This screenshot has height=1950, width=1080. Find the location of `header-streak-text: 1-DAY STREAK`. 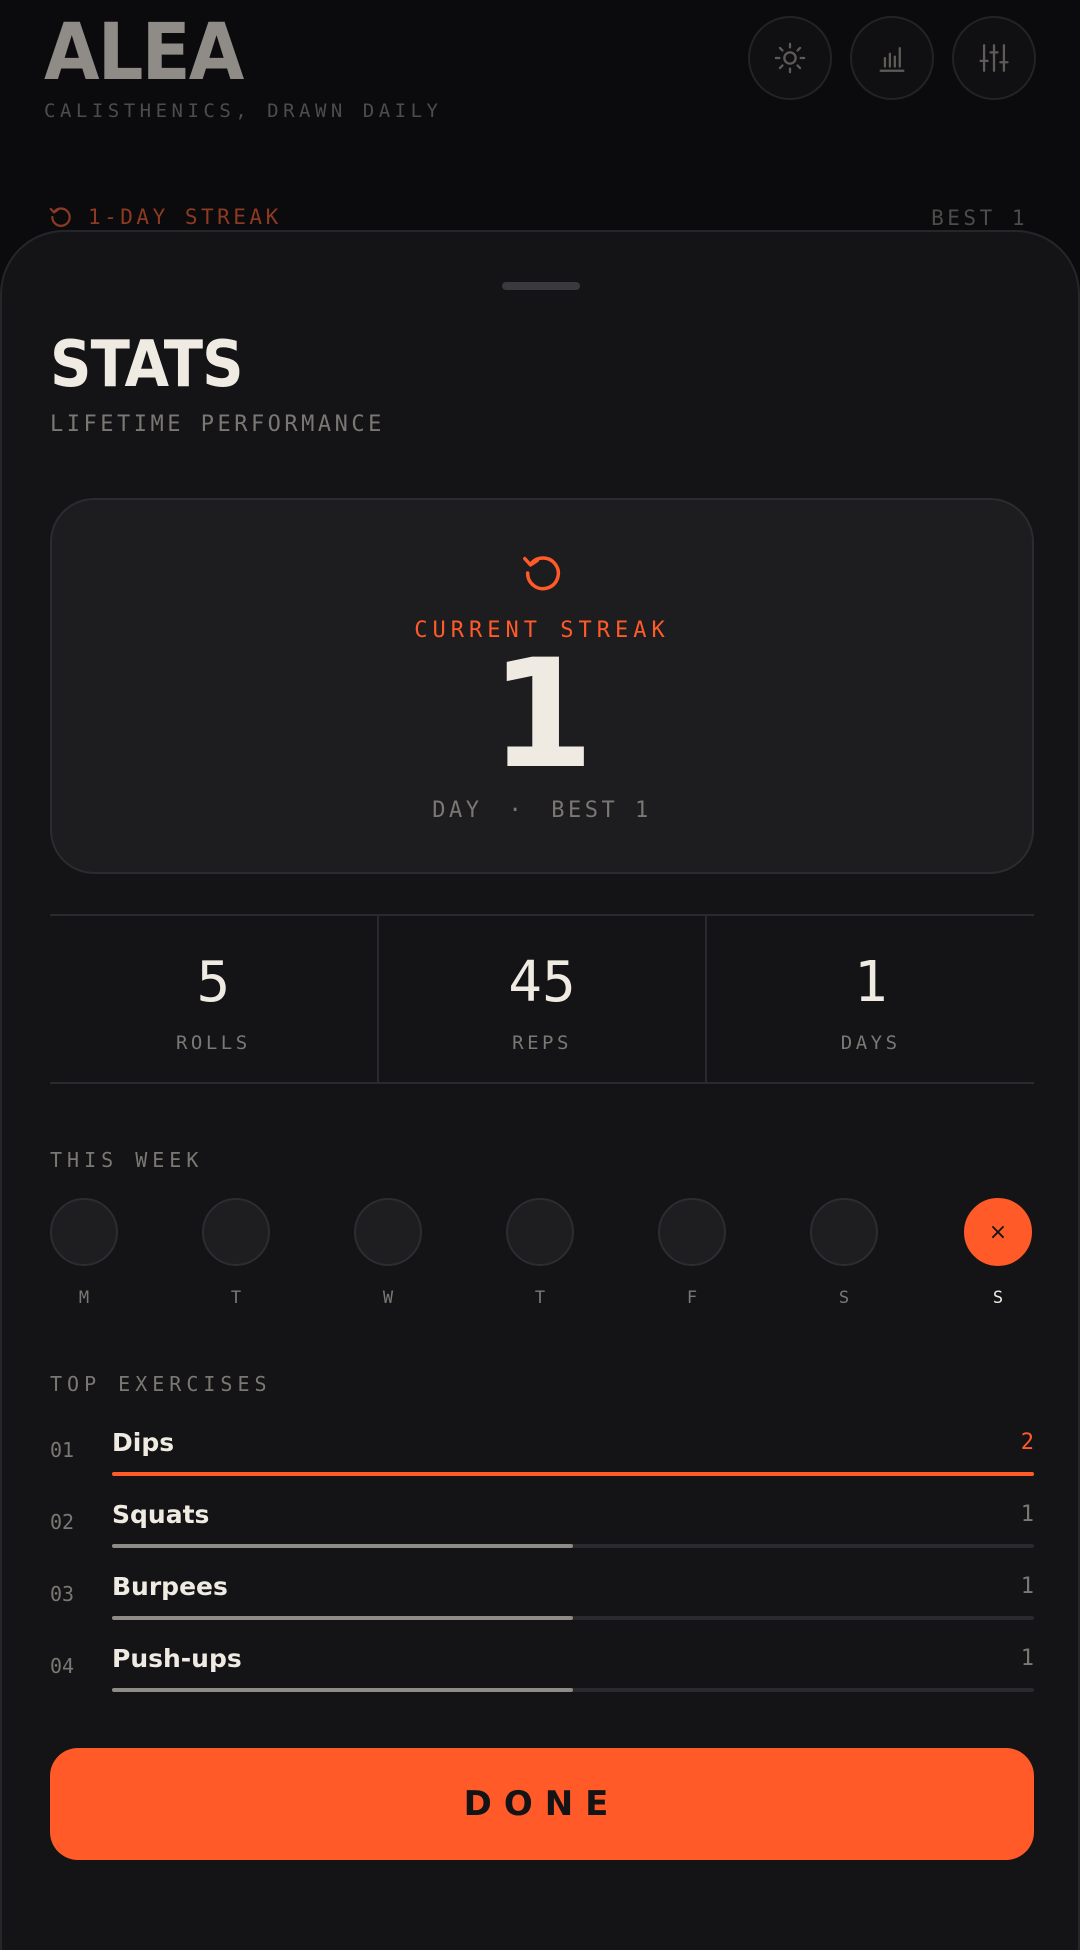

header-streak-text: 1-DAY STREAK is located at coordinates (185, 217).